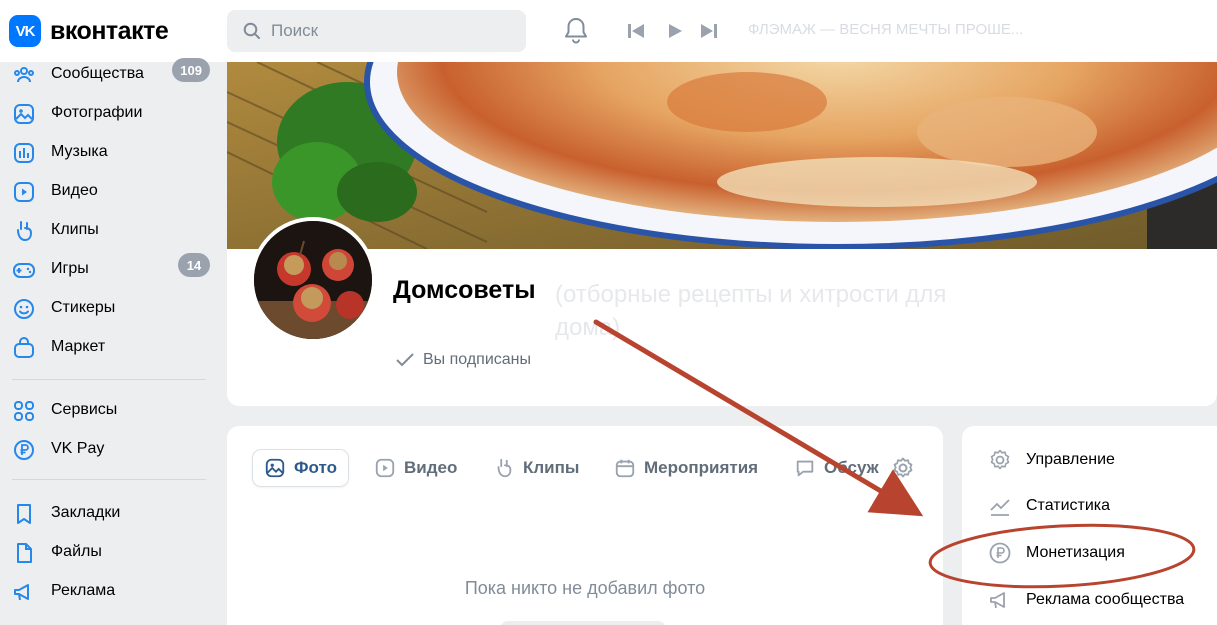 The image size is (1217, 625). What do you see at coordinates (24, 553) in the screenshot?
I see `files-icon` at bounding box center [24, 553].